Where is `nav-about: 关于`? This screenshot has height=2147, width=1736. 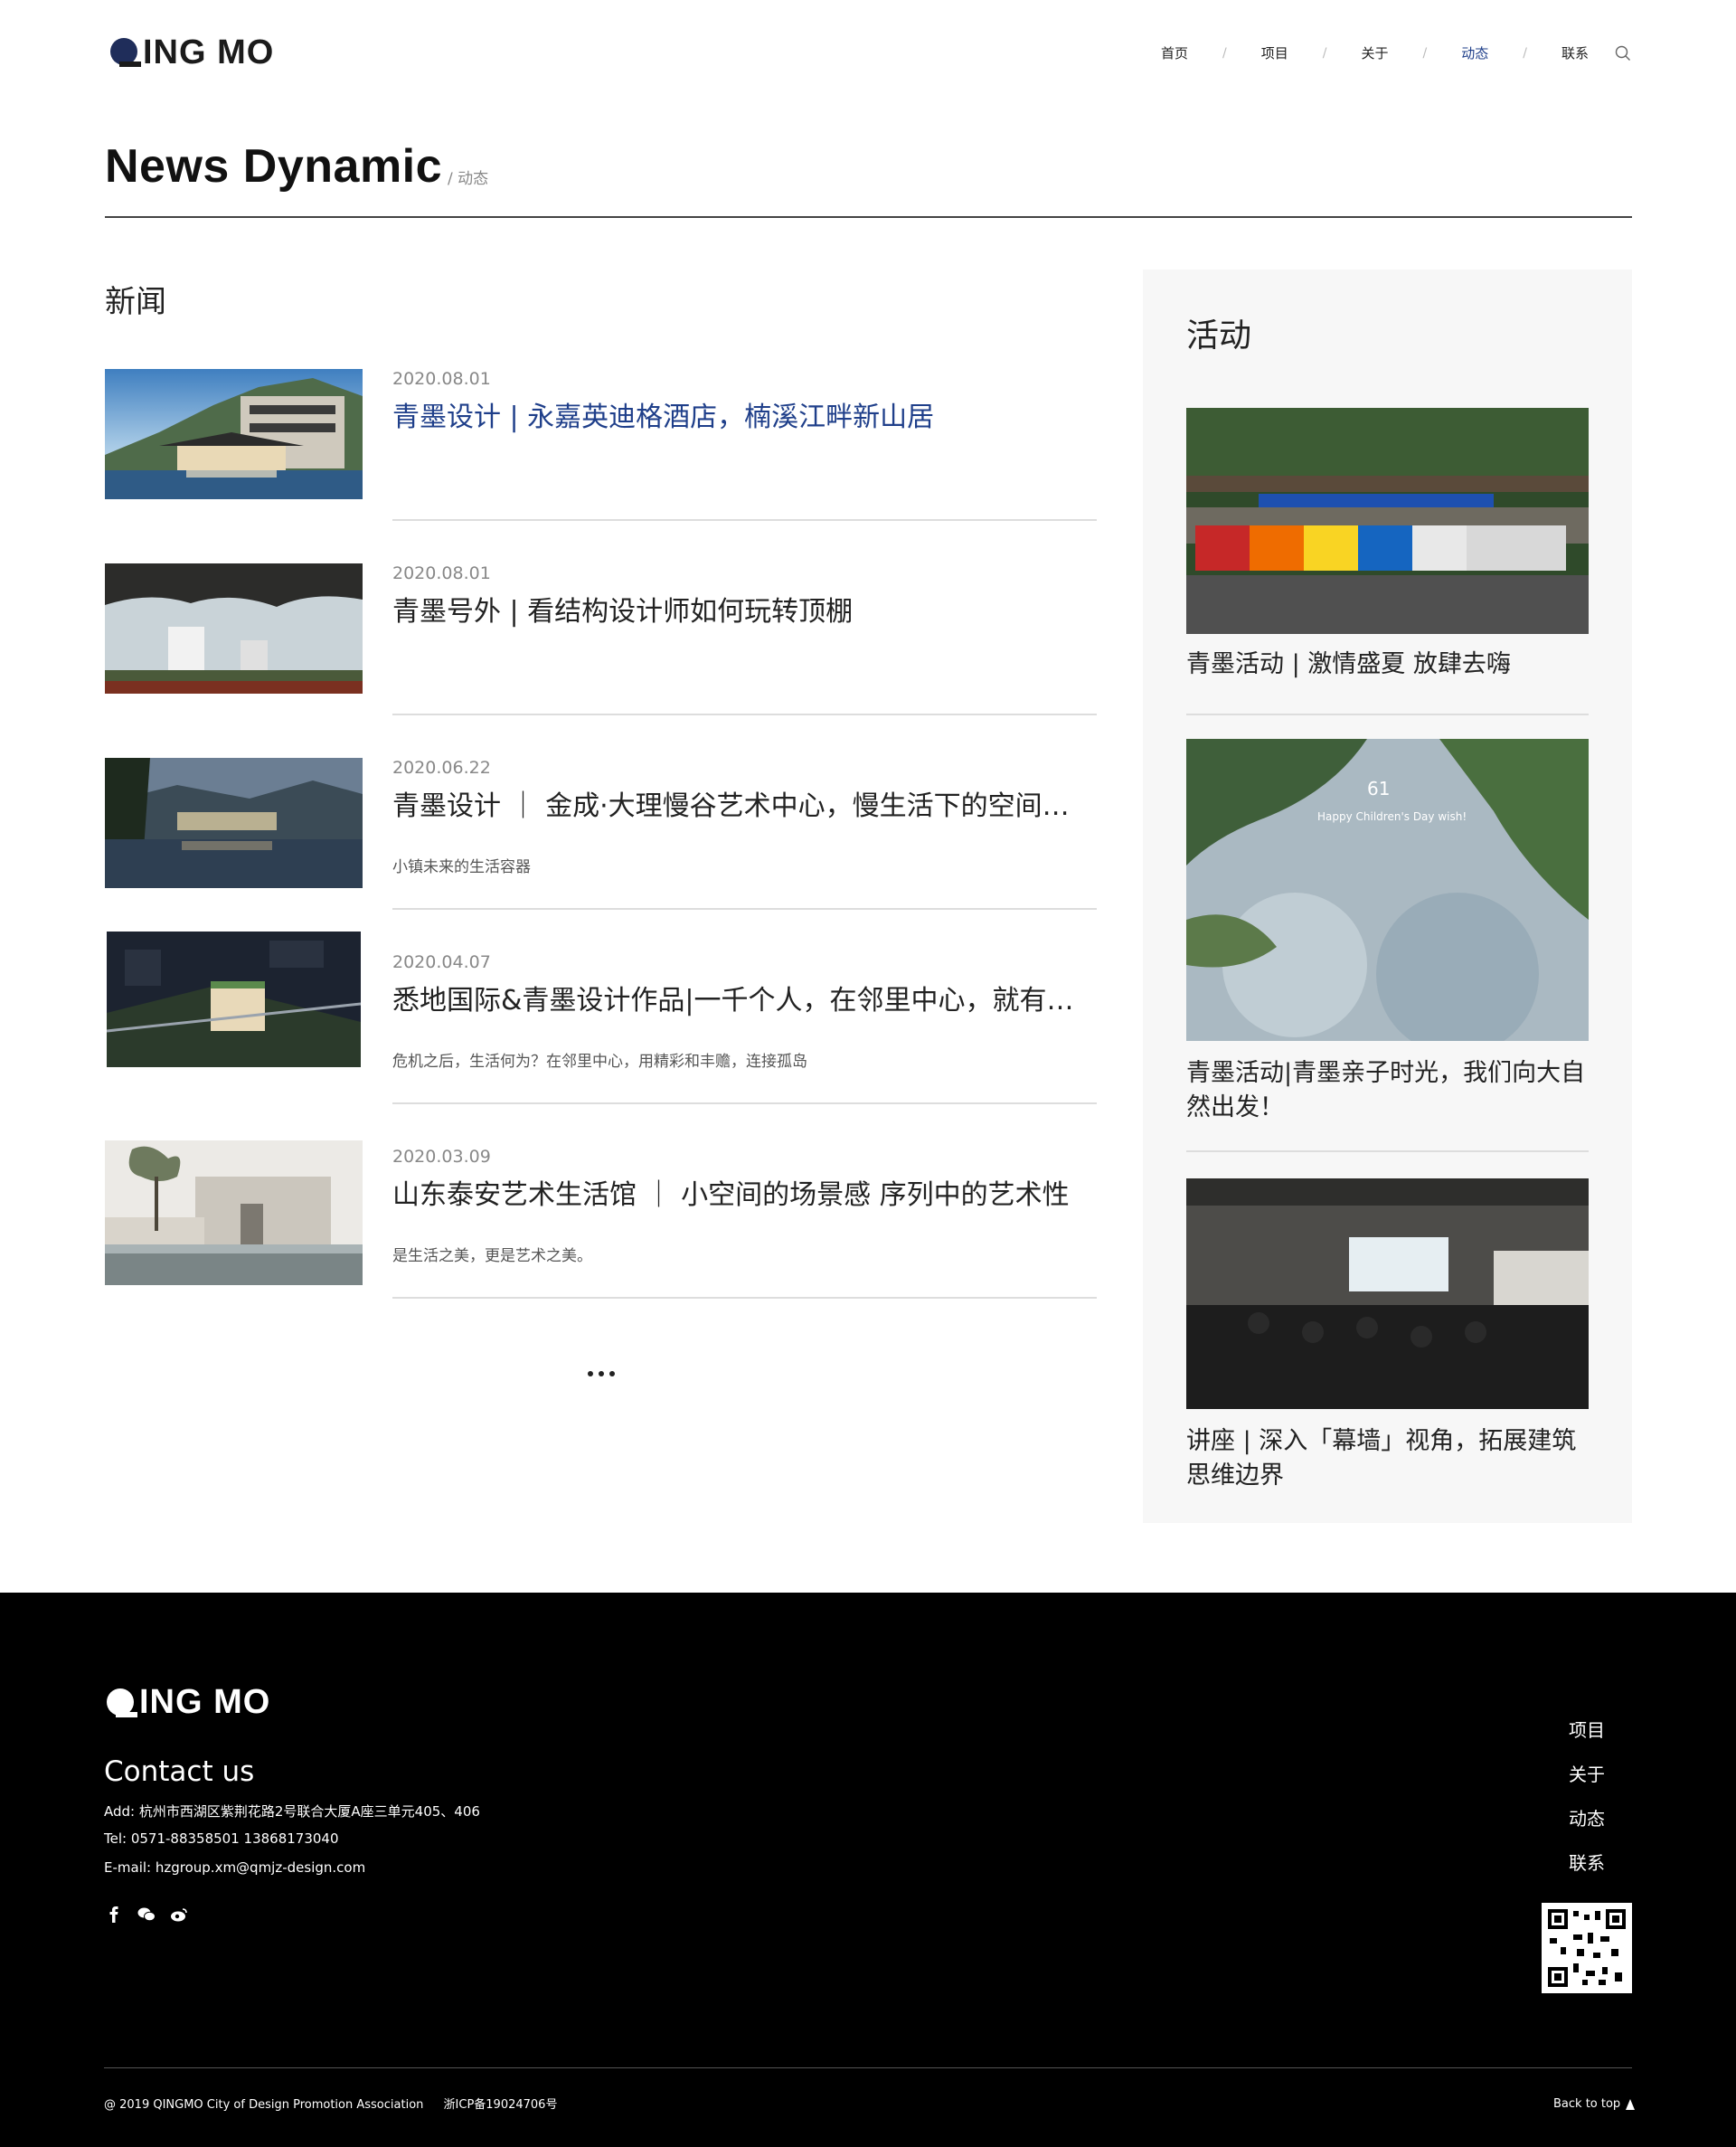 nav-about: 关于 is located at coordinates (1375, 52).